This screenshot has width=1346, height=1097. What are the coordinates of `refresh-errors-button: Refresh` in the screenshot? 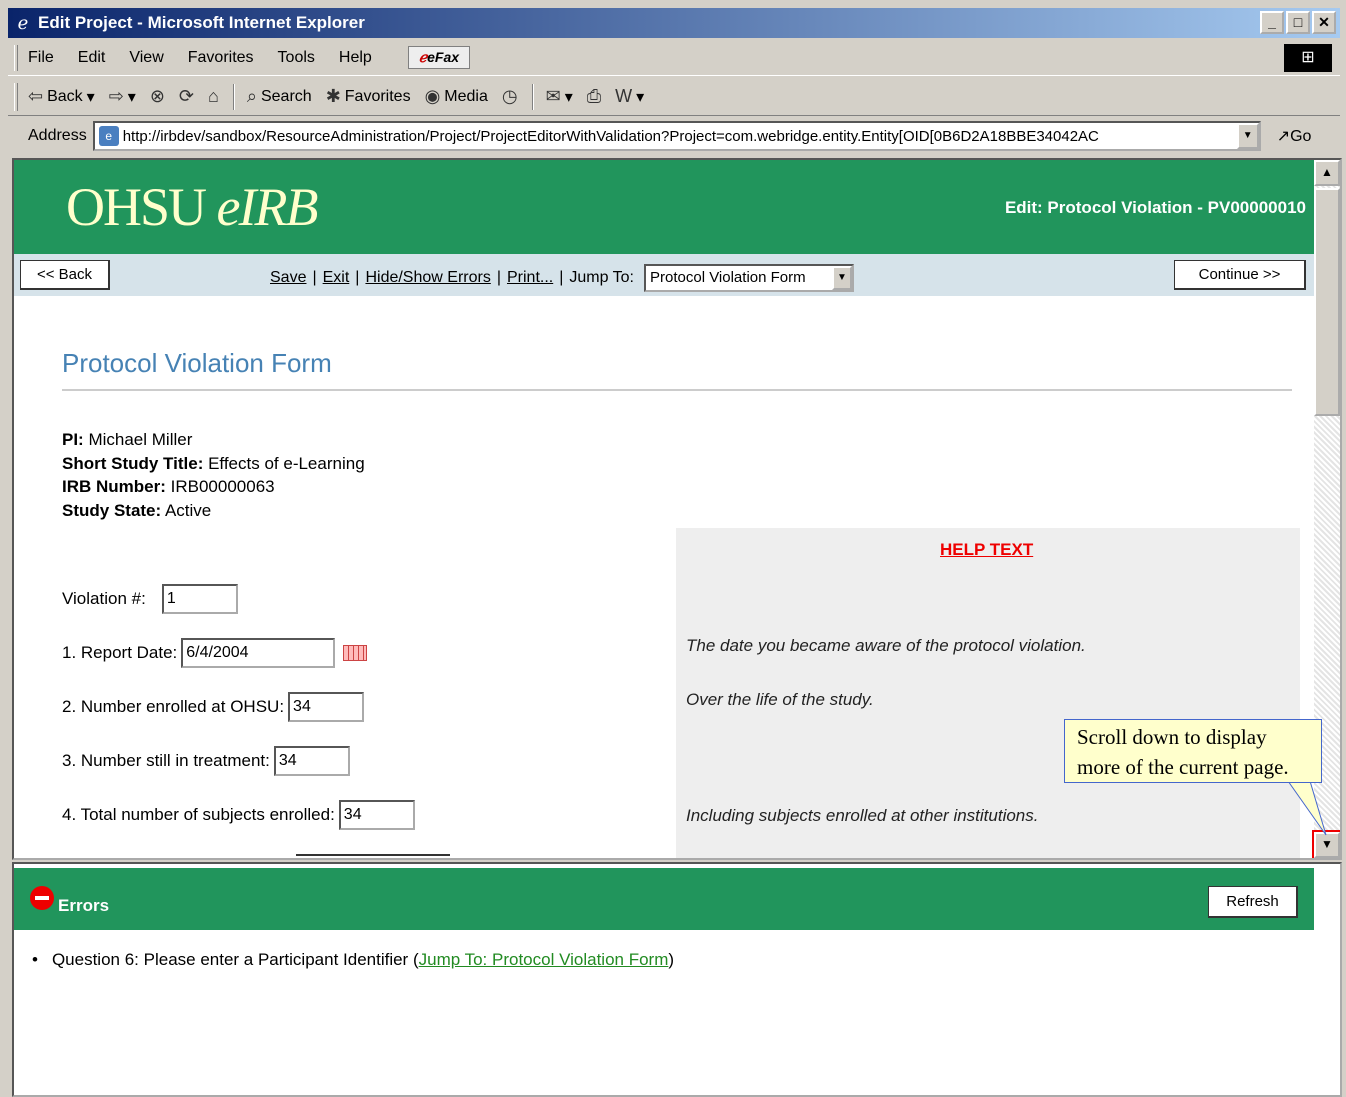 It's located at (1253, 902).